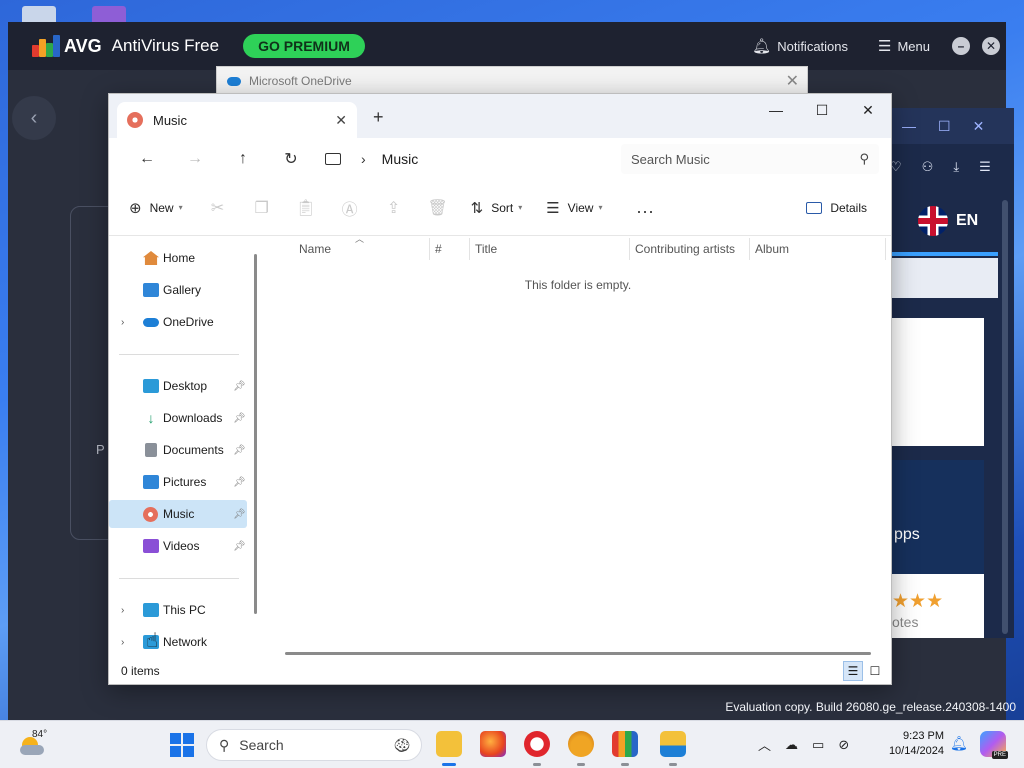  I want to click on copilot-button: PRE, so click(994, 745).